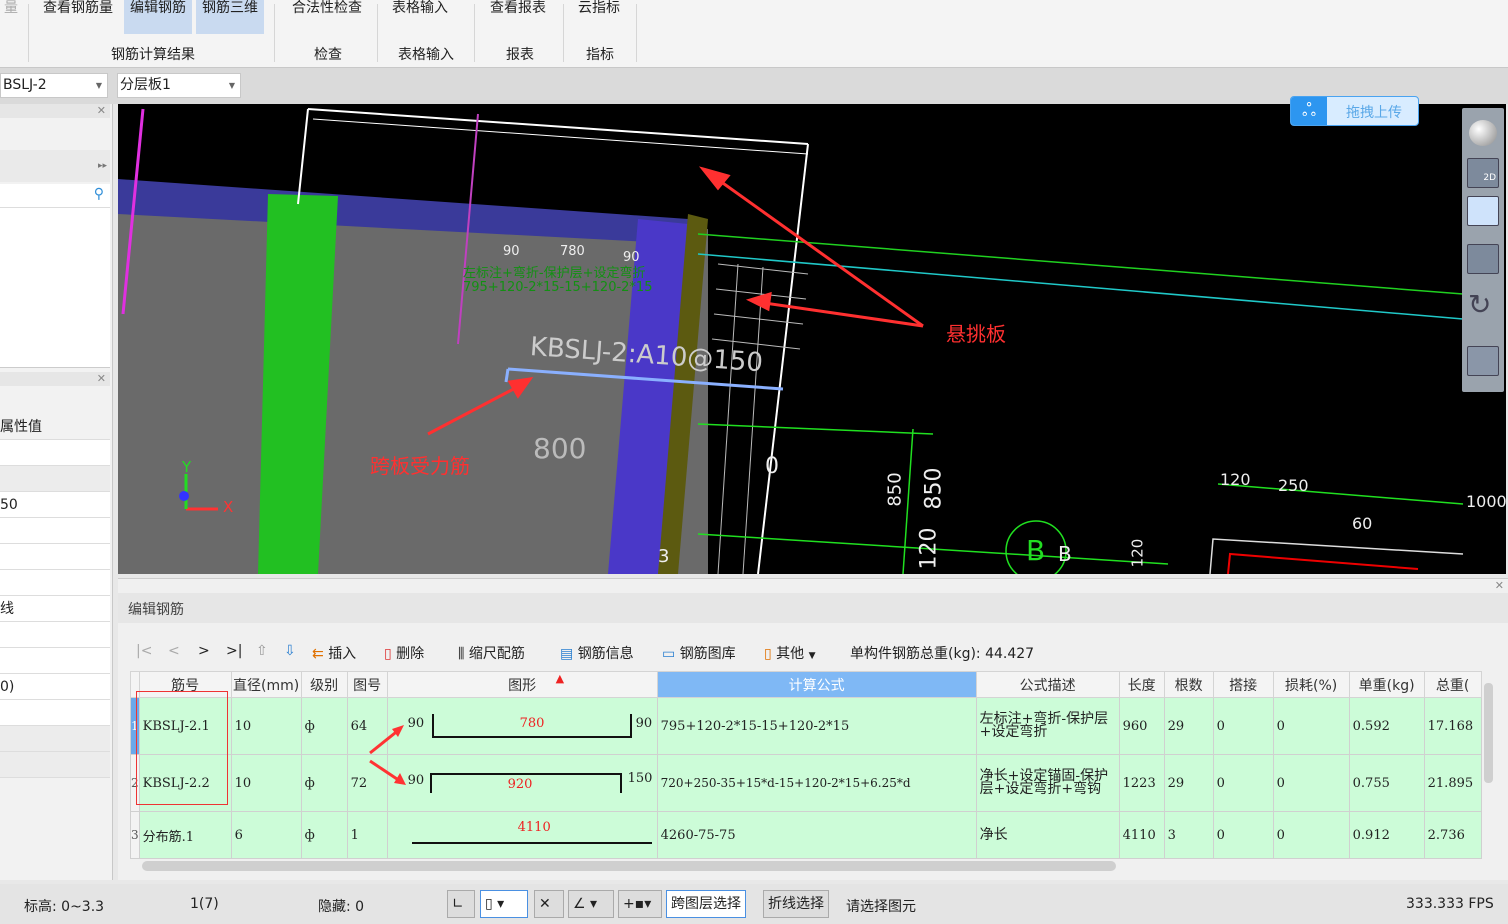 Image resolution: width=1508 pixels, height=924 pixels. What do you see at coordinates (1452, 783) in the screenshot?
I see `cell-total-weight: 21.895` at bounding box center [1452, 783].